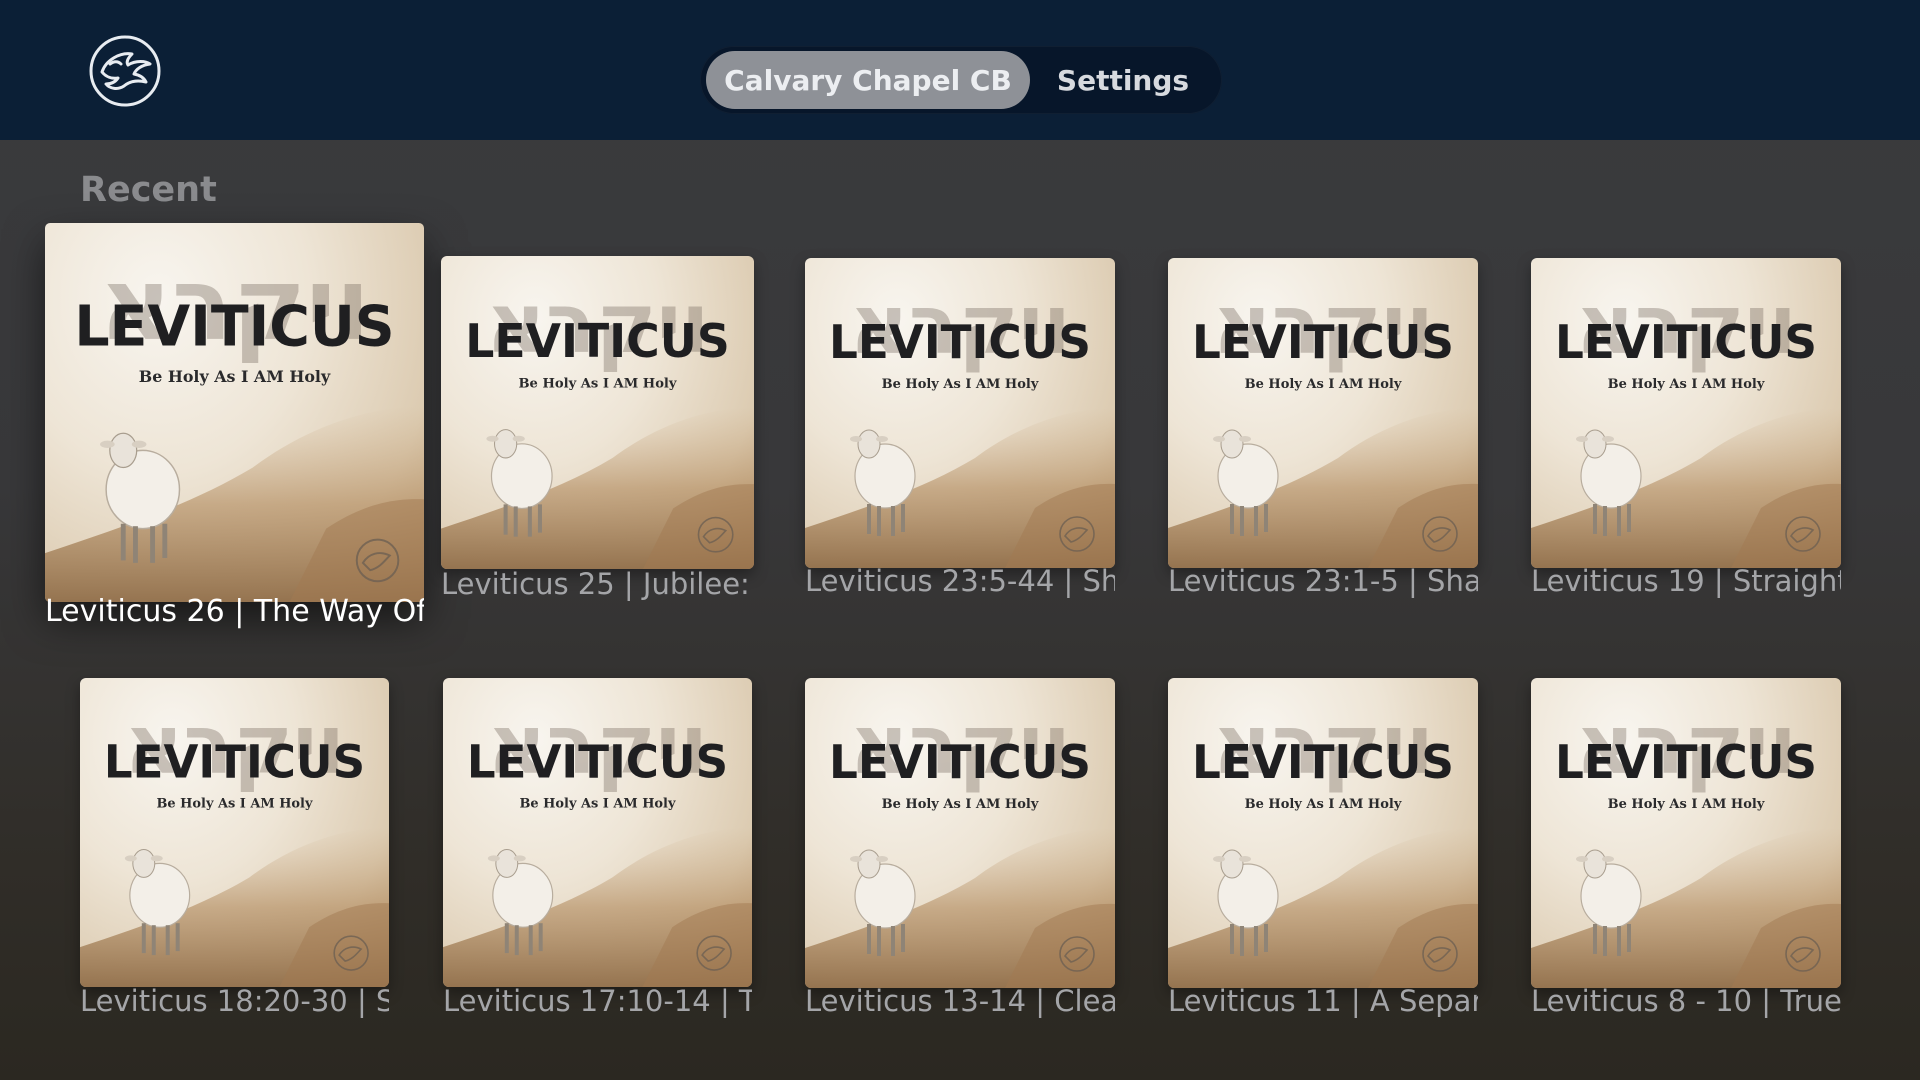 The height and width of the screenshot is (1080, 1920). Describe the element at coordinates (148, 190) in the screenshot. I see `section-title-recent: Recent` at that location.